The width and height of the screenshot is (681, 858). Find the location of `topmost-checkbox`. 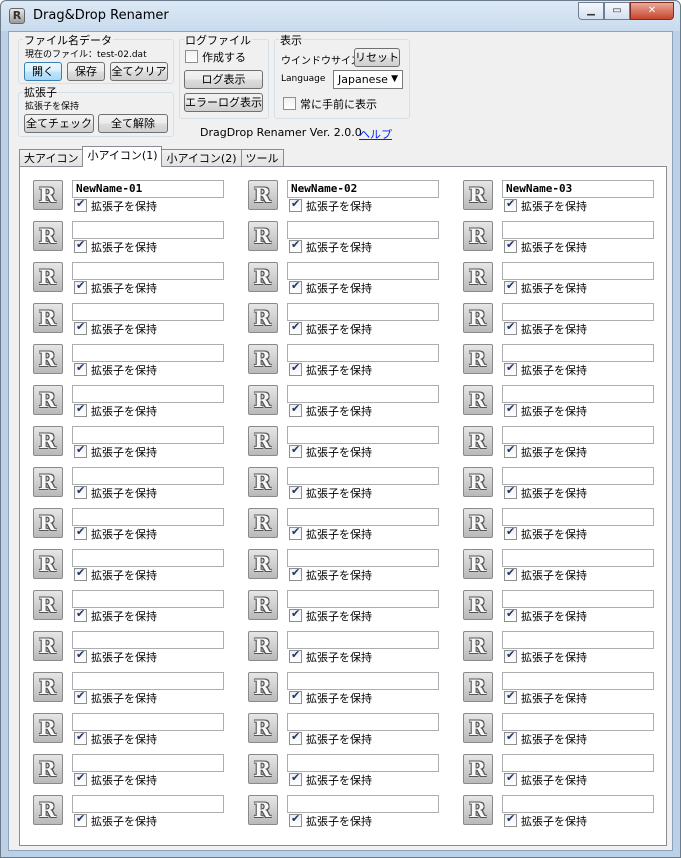

topmost-checkbox is located at coordinates (289, 103).